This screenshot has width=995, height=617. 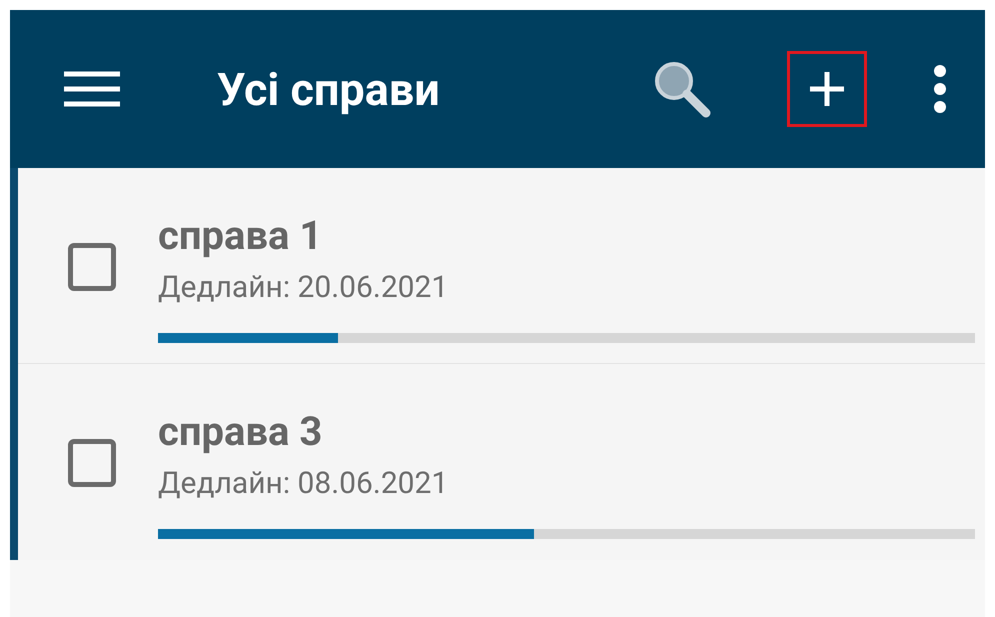 What do you see at coordinates (241, 236) in the screenshot?
I see `task-title: справа 1` at bounding box center [241, 236].